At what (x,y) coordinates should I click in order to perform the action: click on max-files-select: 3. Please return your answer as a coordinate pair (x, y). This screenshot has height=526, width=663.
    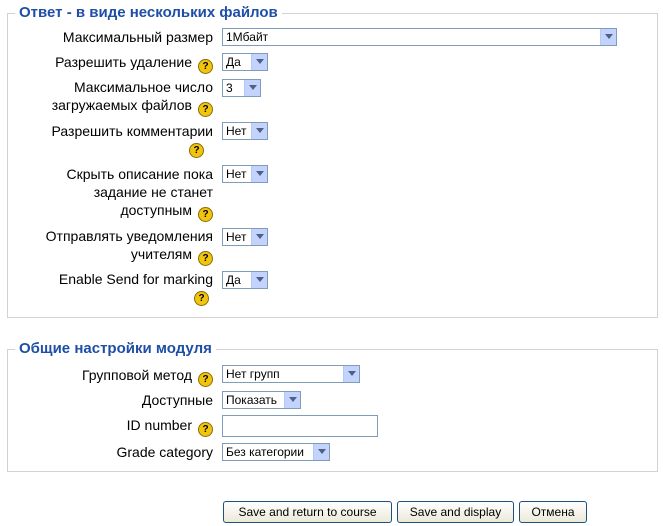
    Looking at the image, I should click on (241, 88).